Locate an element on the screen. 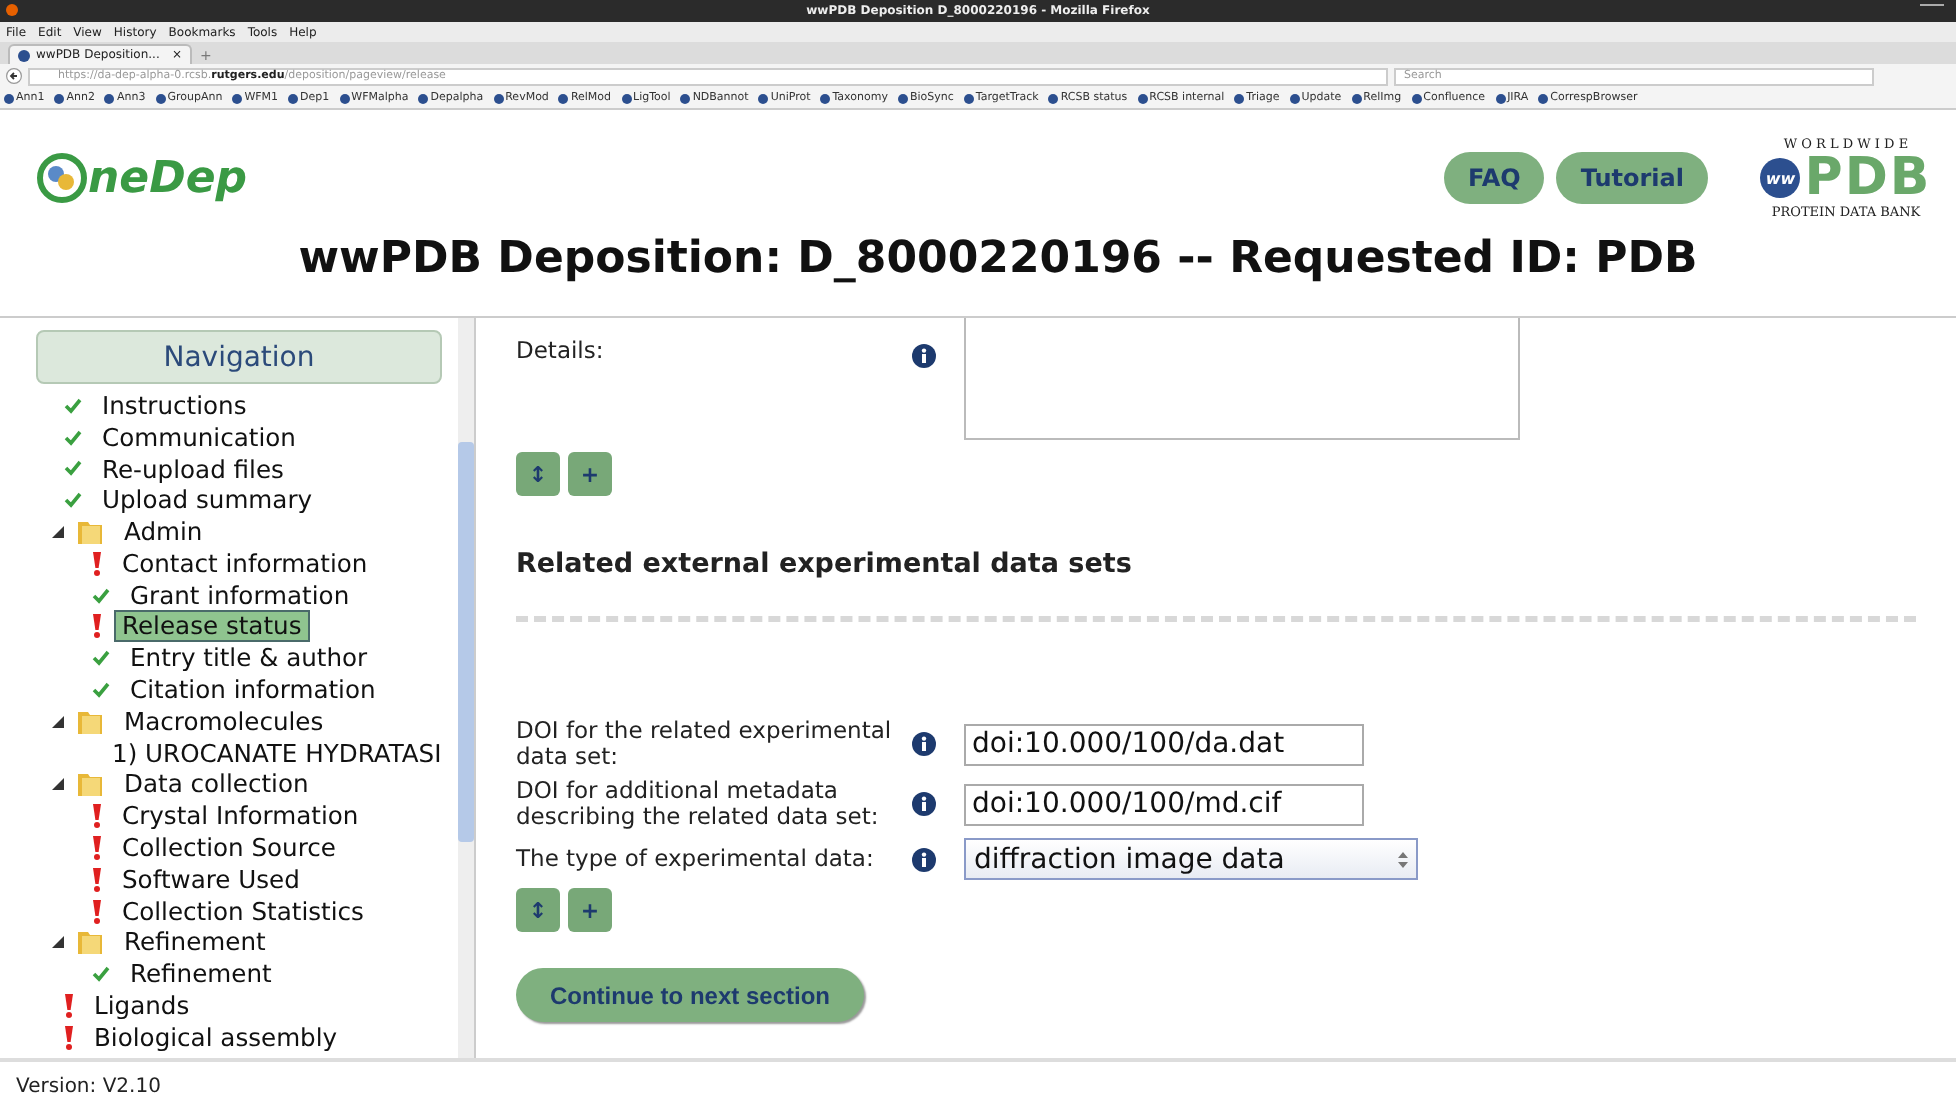 This screenshot has width=1956, height=1110. nav-item: Macromolecules is located at coordinates (224, 721).